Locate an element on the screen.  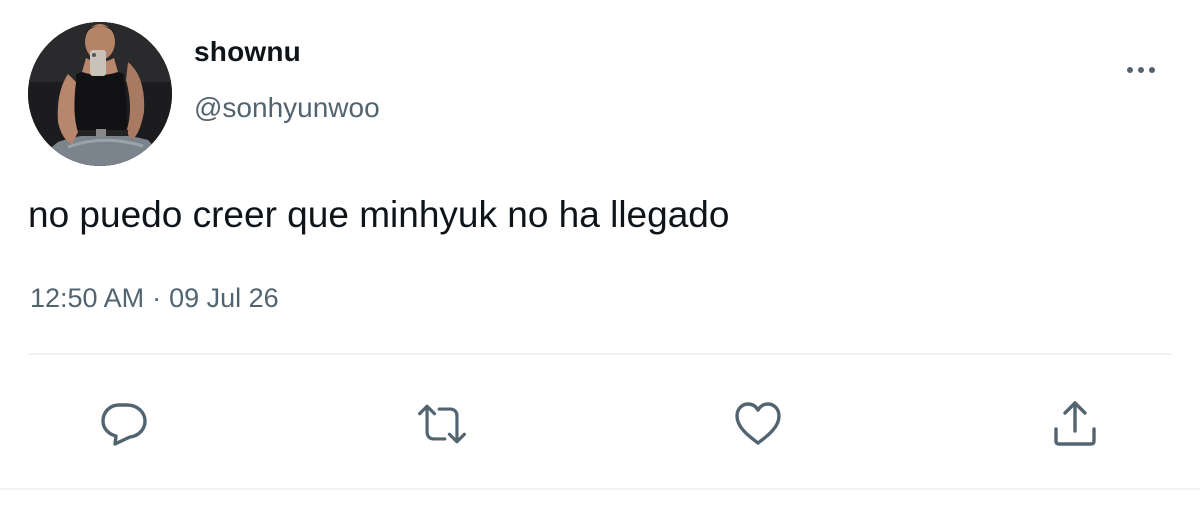
avatar-photo is located at coordinates (100, 94).